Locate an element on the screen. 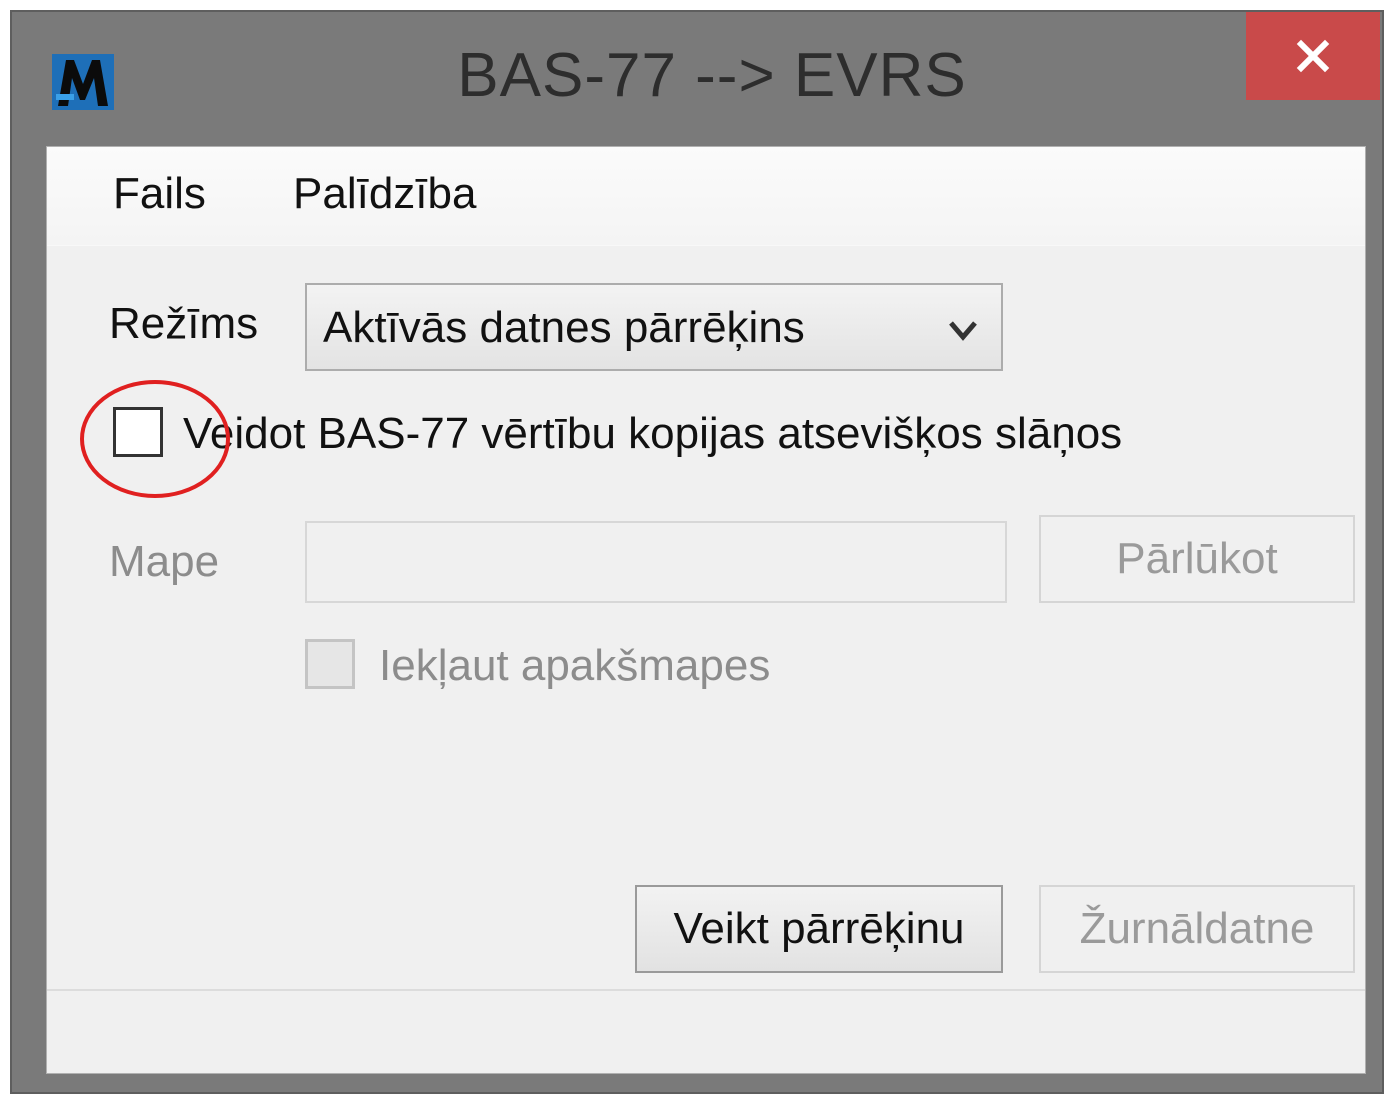 This screenshot has height=1104, width=1394. browse-button: Pārlūkot is located at coordinates (1197, 559).